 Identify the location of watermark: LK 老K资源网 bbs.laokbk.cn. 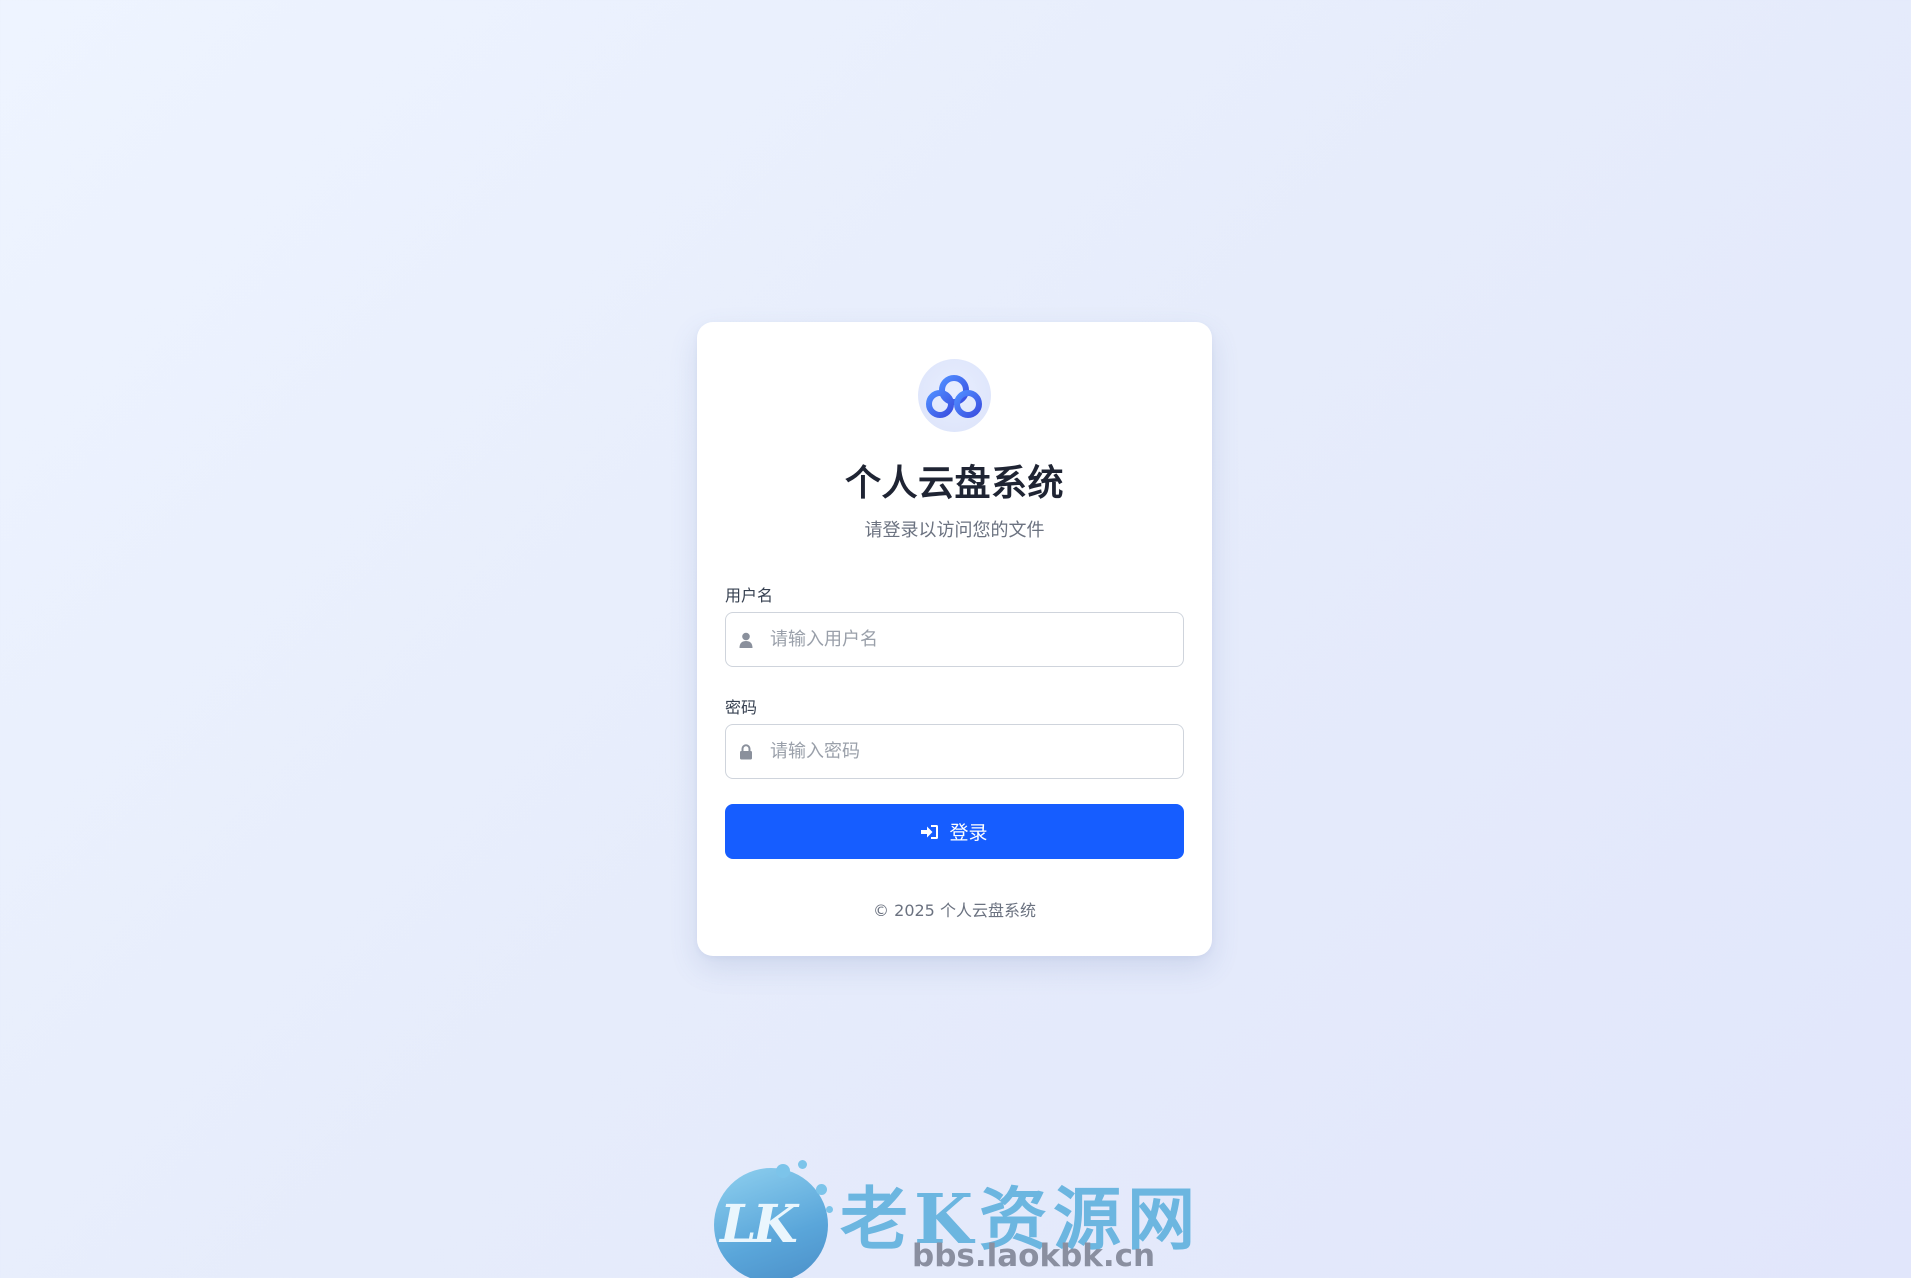
(959, 1218).